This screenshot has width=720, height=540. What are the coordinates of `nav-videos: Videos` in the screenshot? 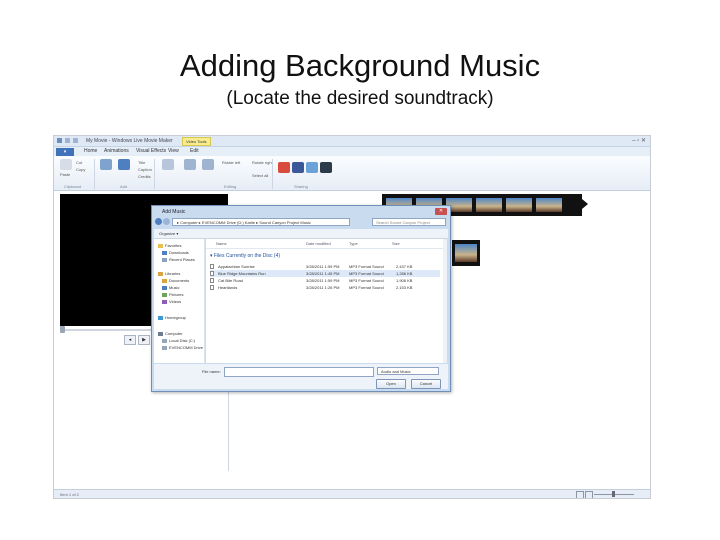 It's located at (171, 301).